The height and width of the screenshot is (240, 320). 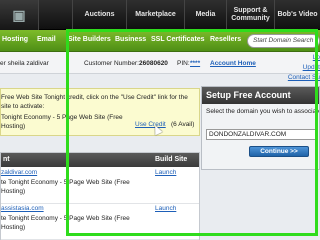 What do you see at coordinates (300, 67) in the screenshot?
I see `update-link: Updat` at bounding box center [300, 67].